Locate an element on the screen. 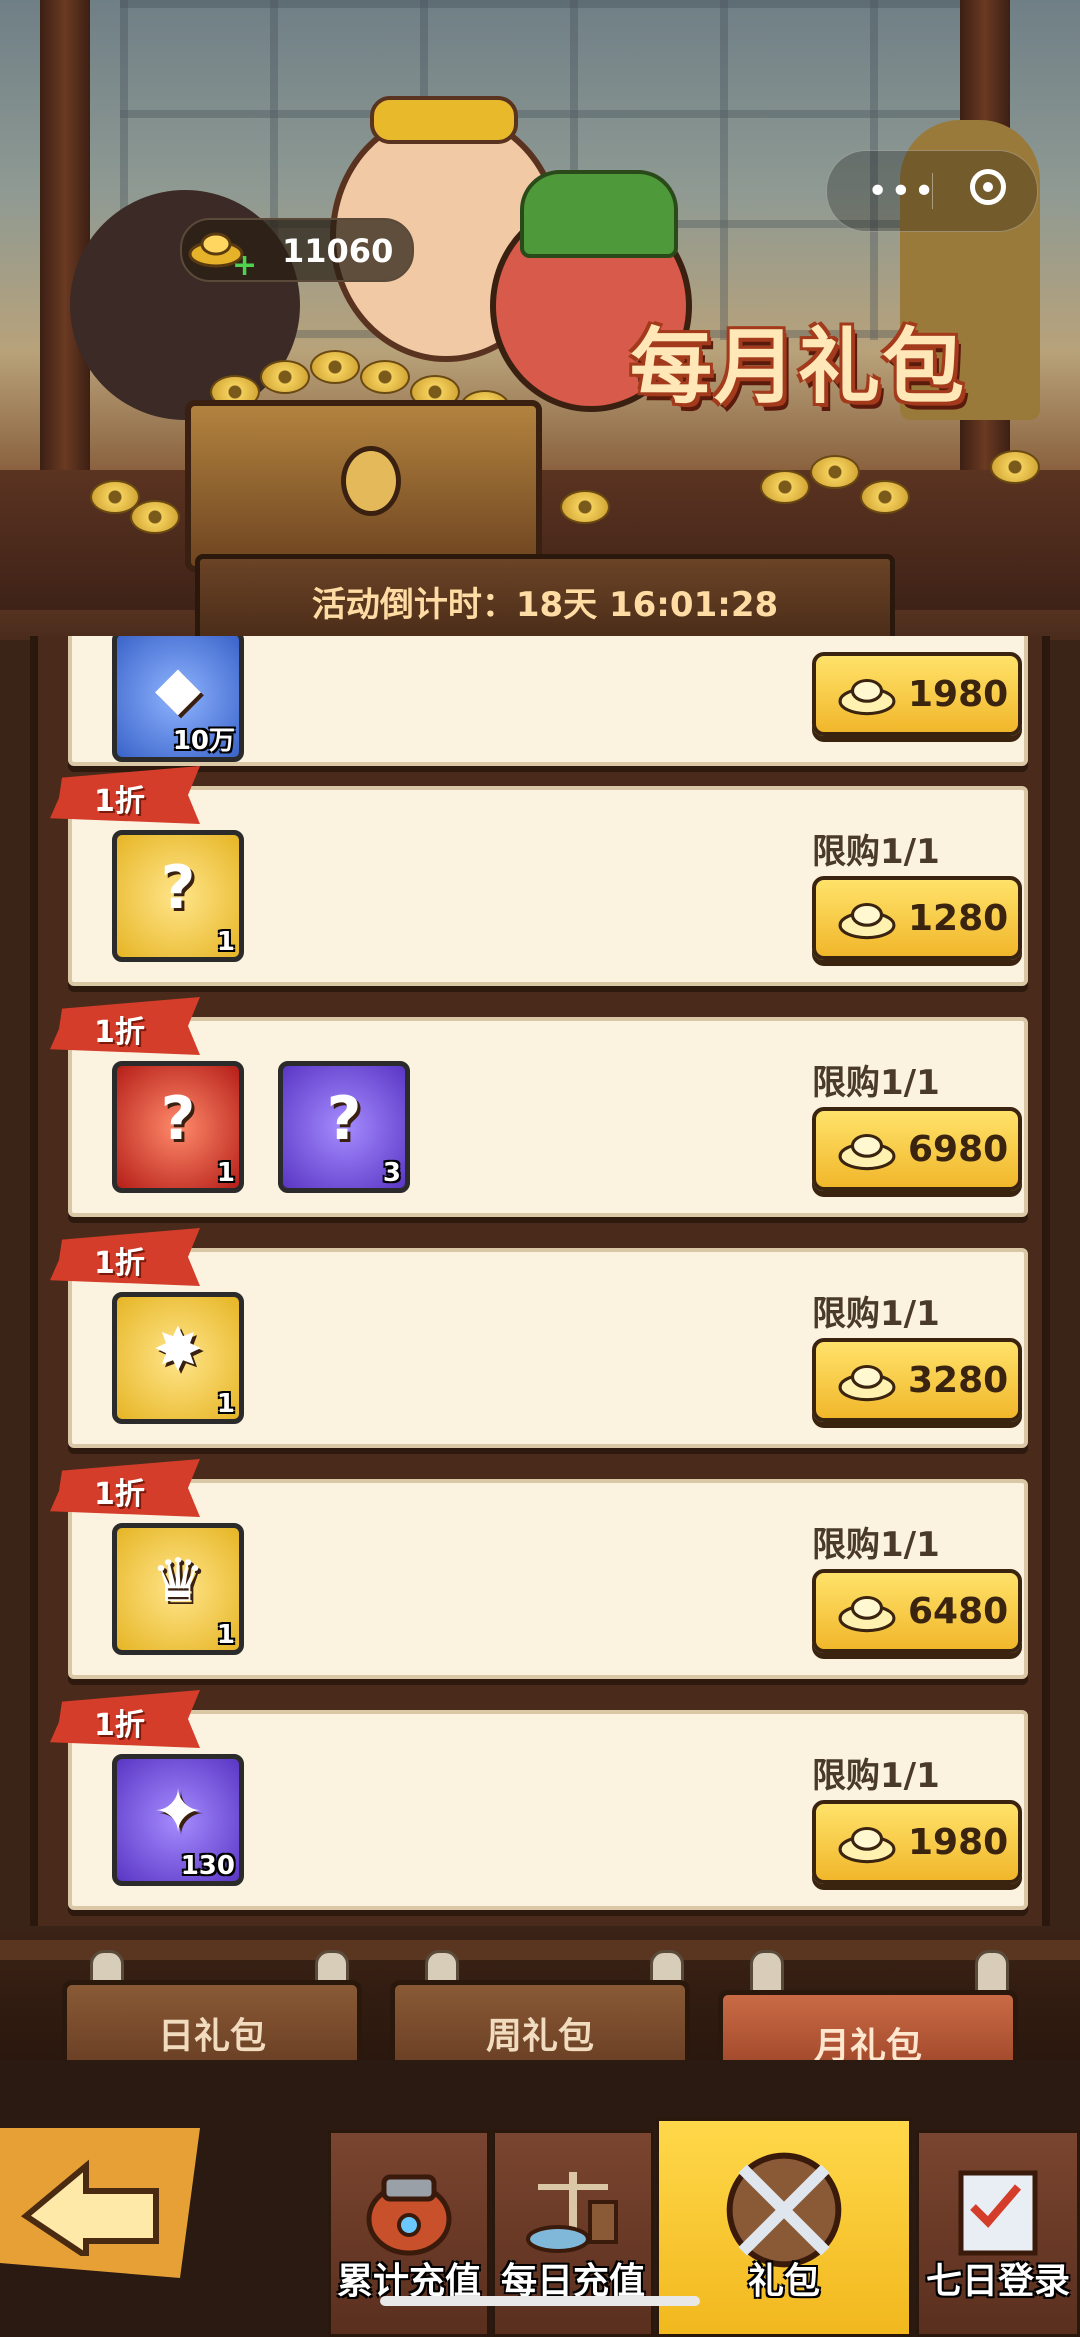 This screenshot has width=1080, height=2337. pack-row: 1折 ? 1 限购1/1 1280 is located at coordinates (539, 876).